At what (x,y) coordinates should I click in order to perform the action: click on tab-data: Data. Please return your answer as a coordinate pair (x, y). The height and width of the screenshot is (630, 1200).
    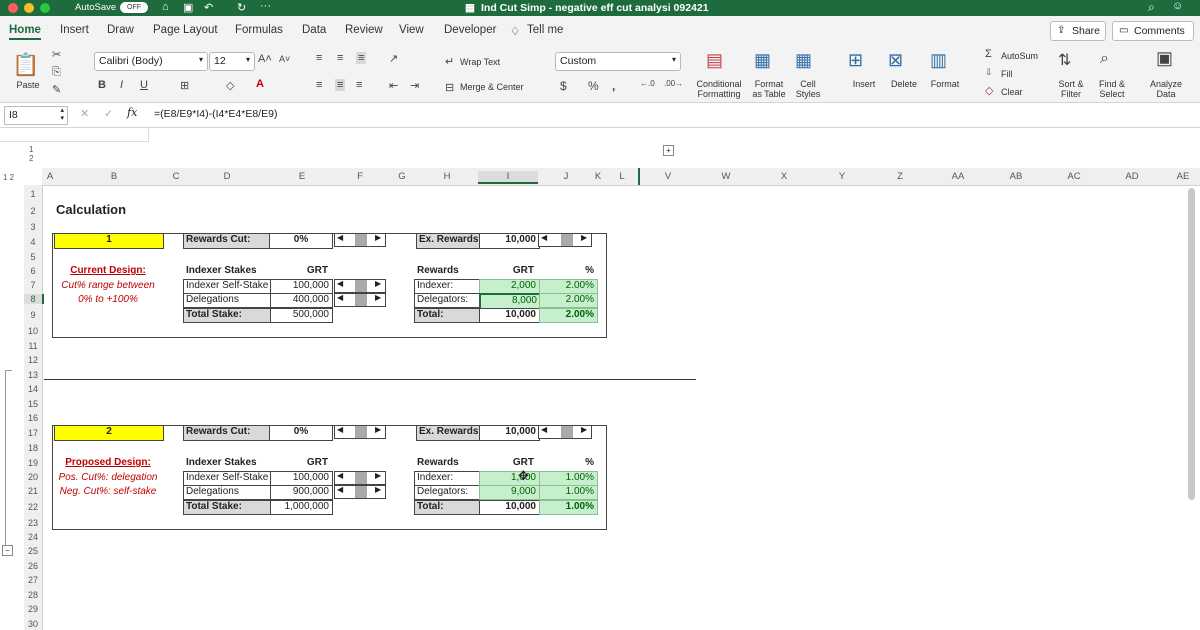
    Looking at the image, I should click on (314, 30).